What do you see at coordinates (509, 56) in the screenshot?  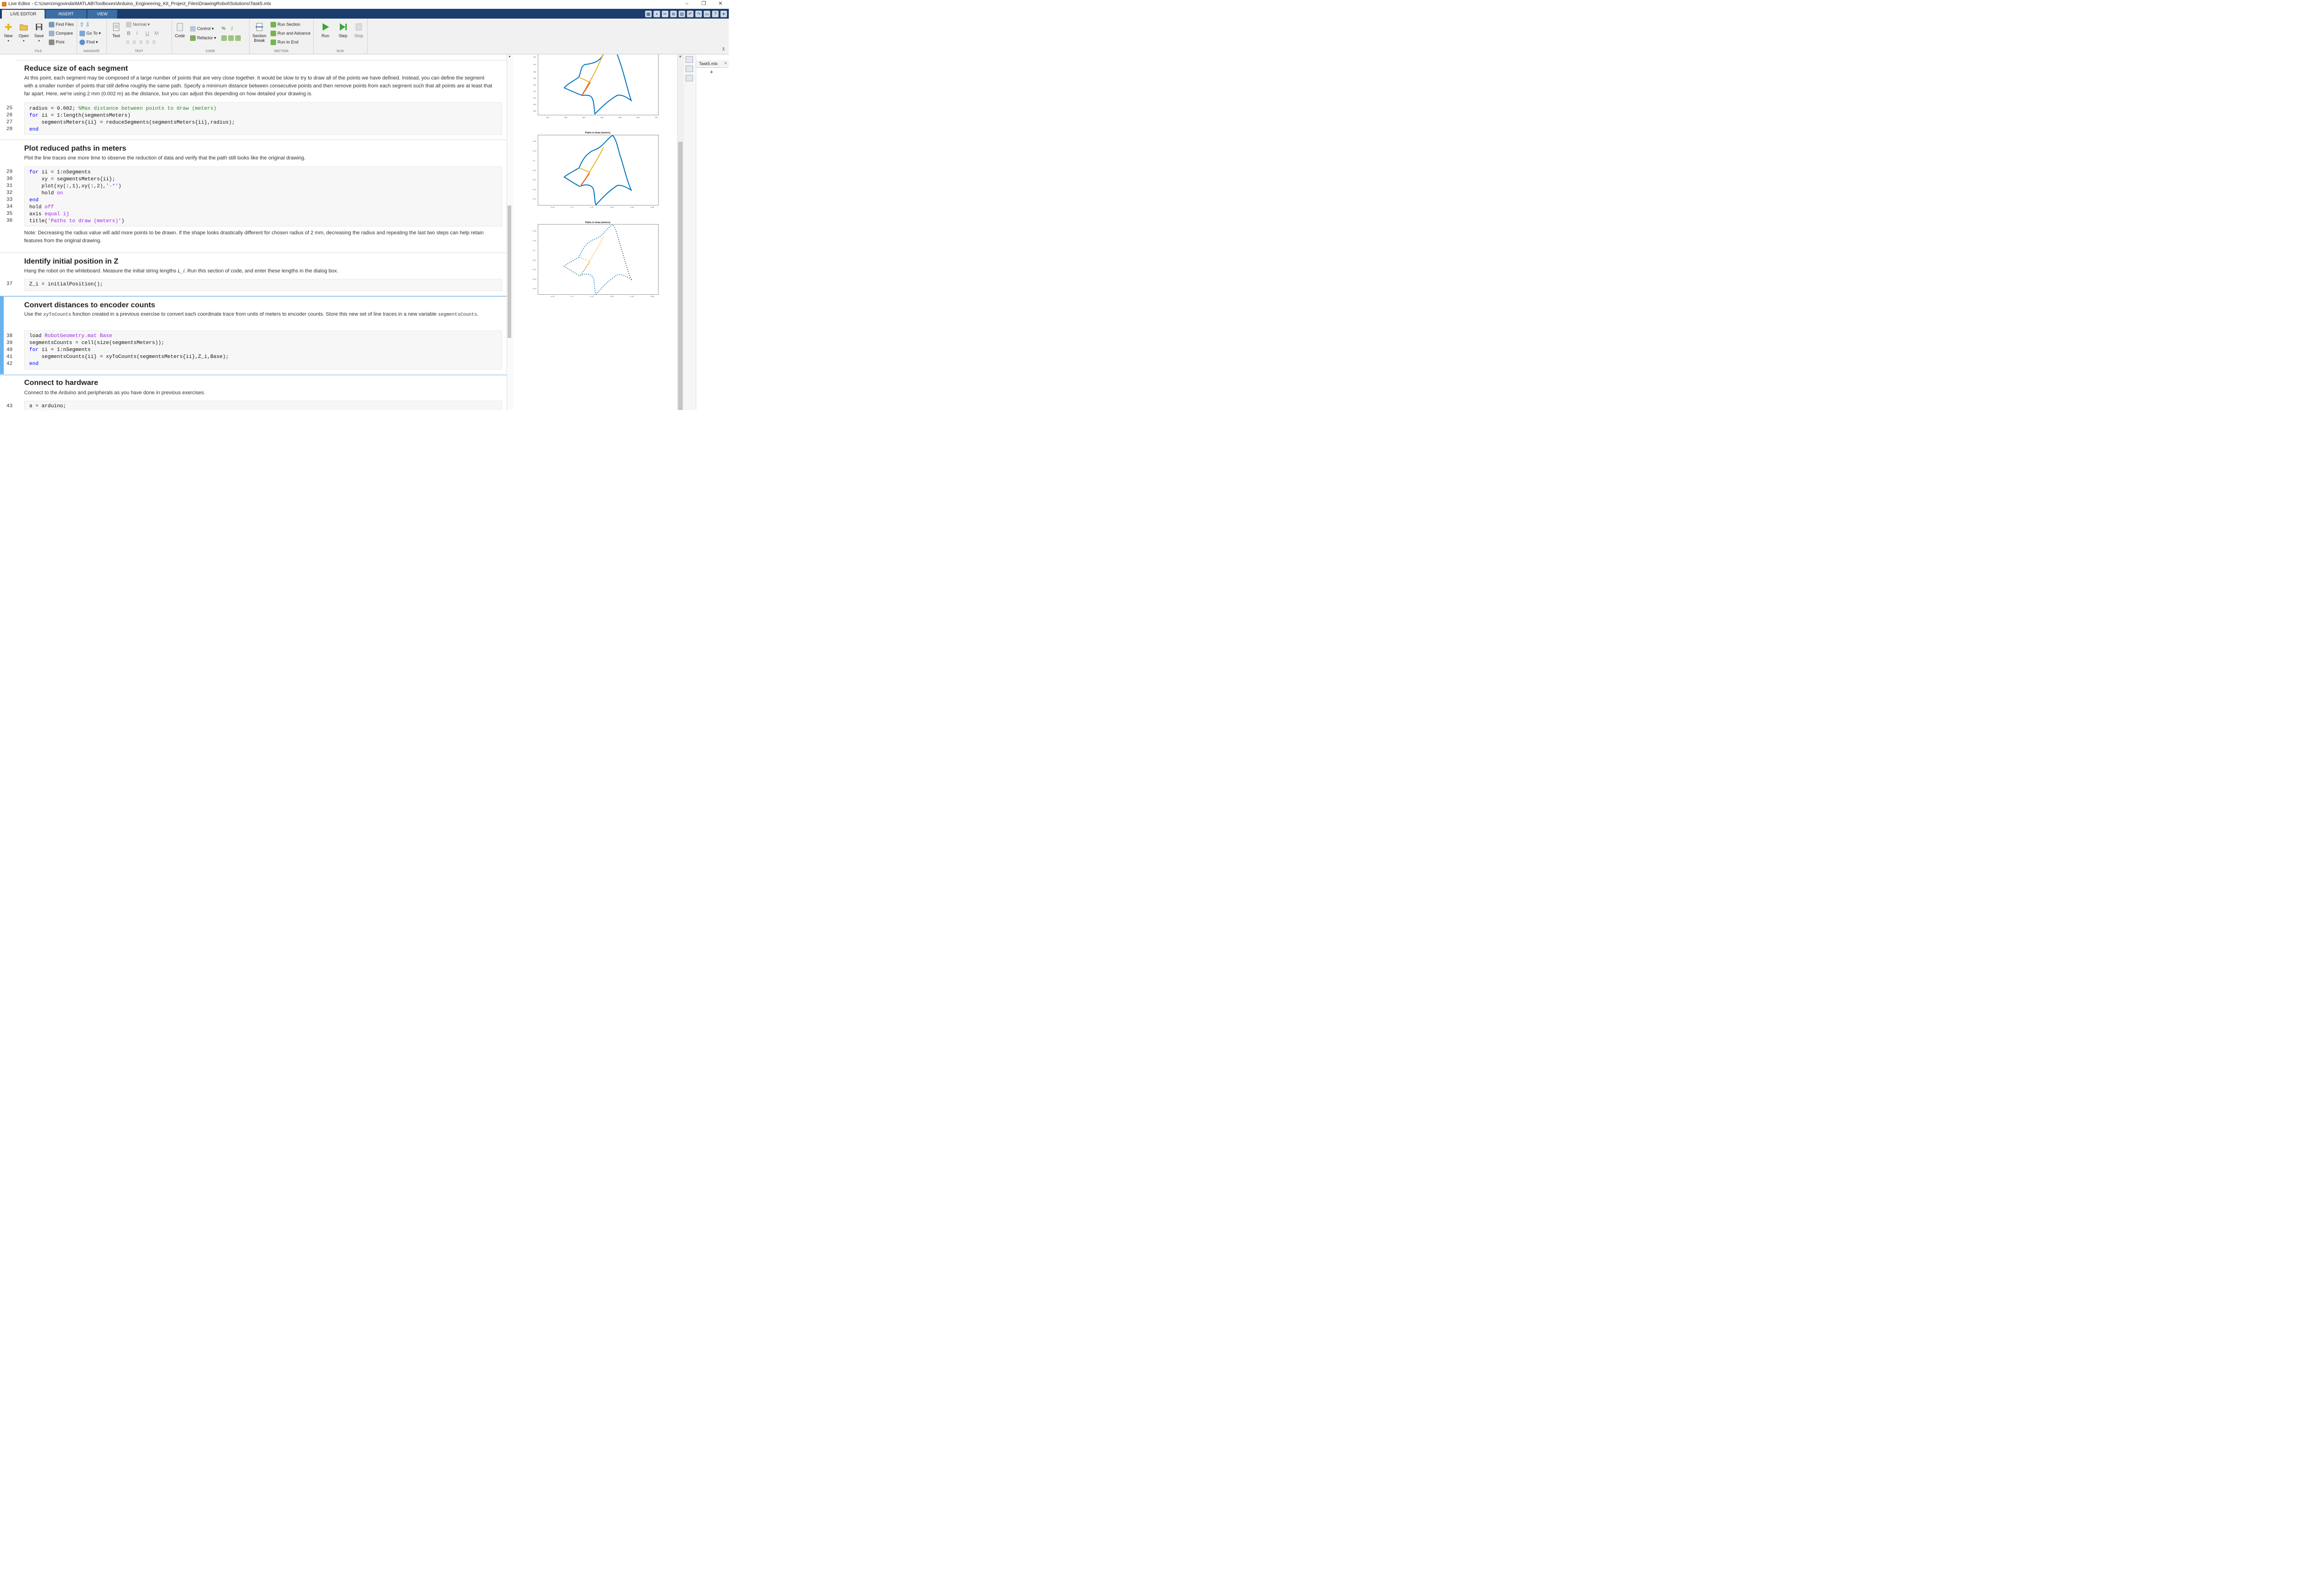 I see `scroll-up-icon: ▲` at bounding box center [509, 56].